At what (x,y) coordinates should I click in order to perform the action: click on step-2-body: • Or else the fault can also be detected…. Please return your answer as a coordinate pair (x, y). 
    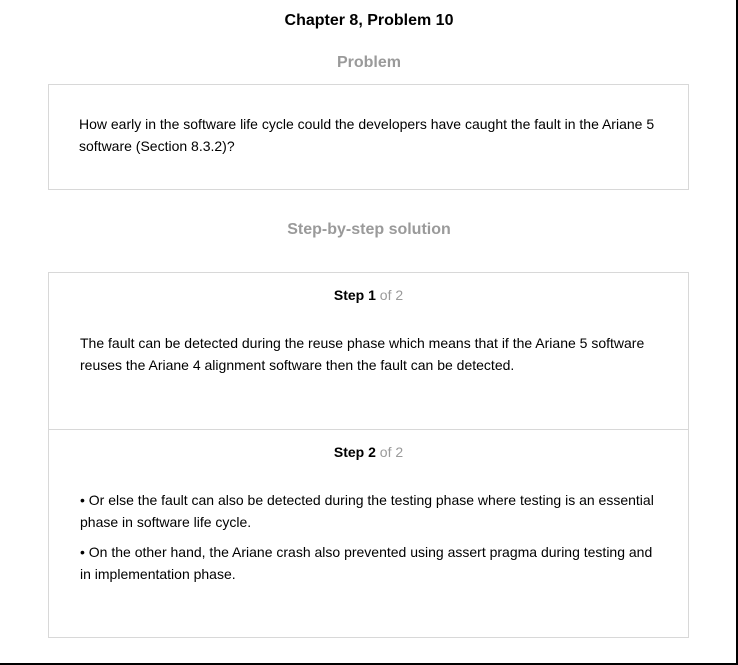
    Looking at the image, I should click on (372, 541).